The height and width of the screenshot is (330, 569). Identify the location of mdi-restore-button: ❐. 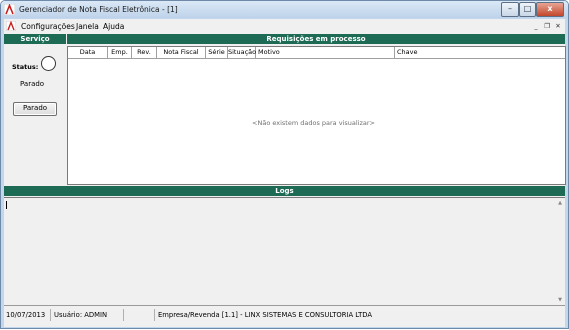
(547, 26).